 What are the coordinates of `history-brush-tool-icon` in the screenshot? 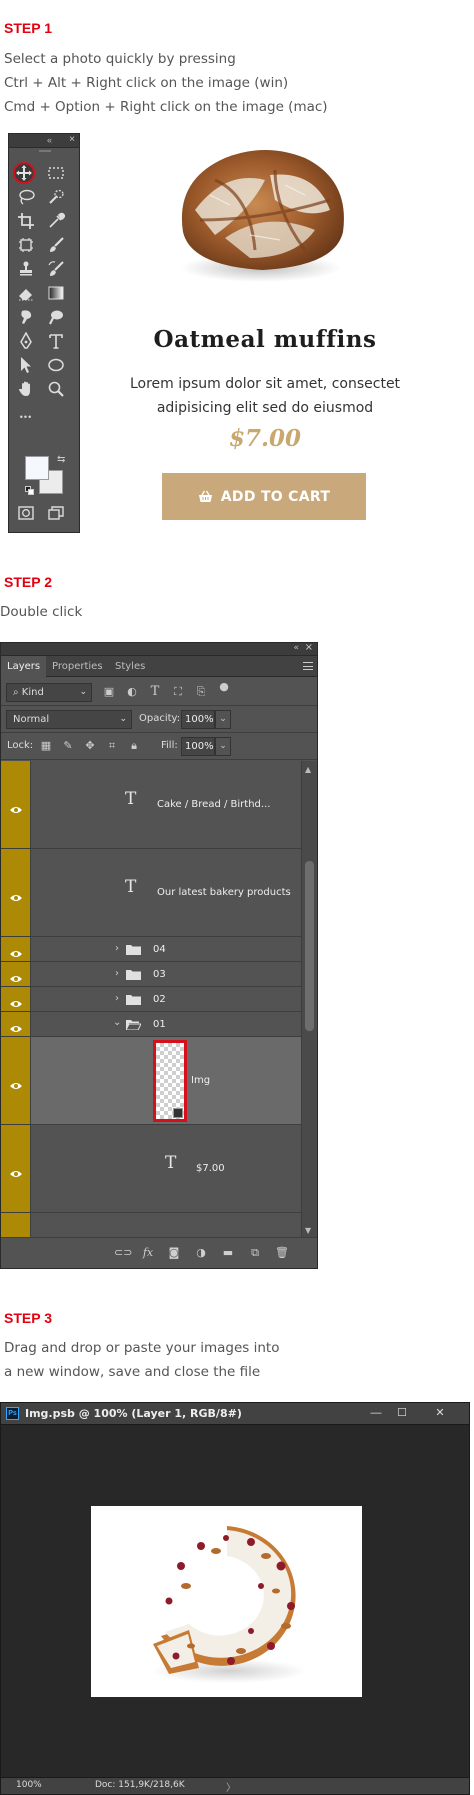 It's located at (56, 269).